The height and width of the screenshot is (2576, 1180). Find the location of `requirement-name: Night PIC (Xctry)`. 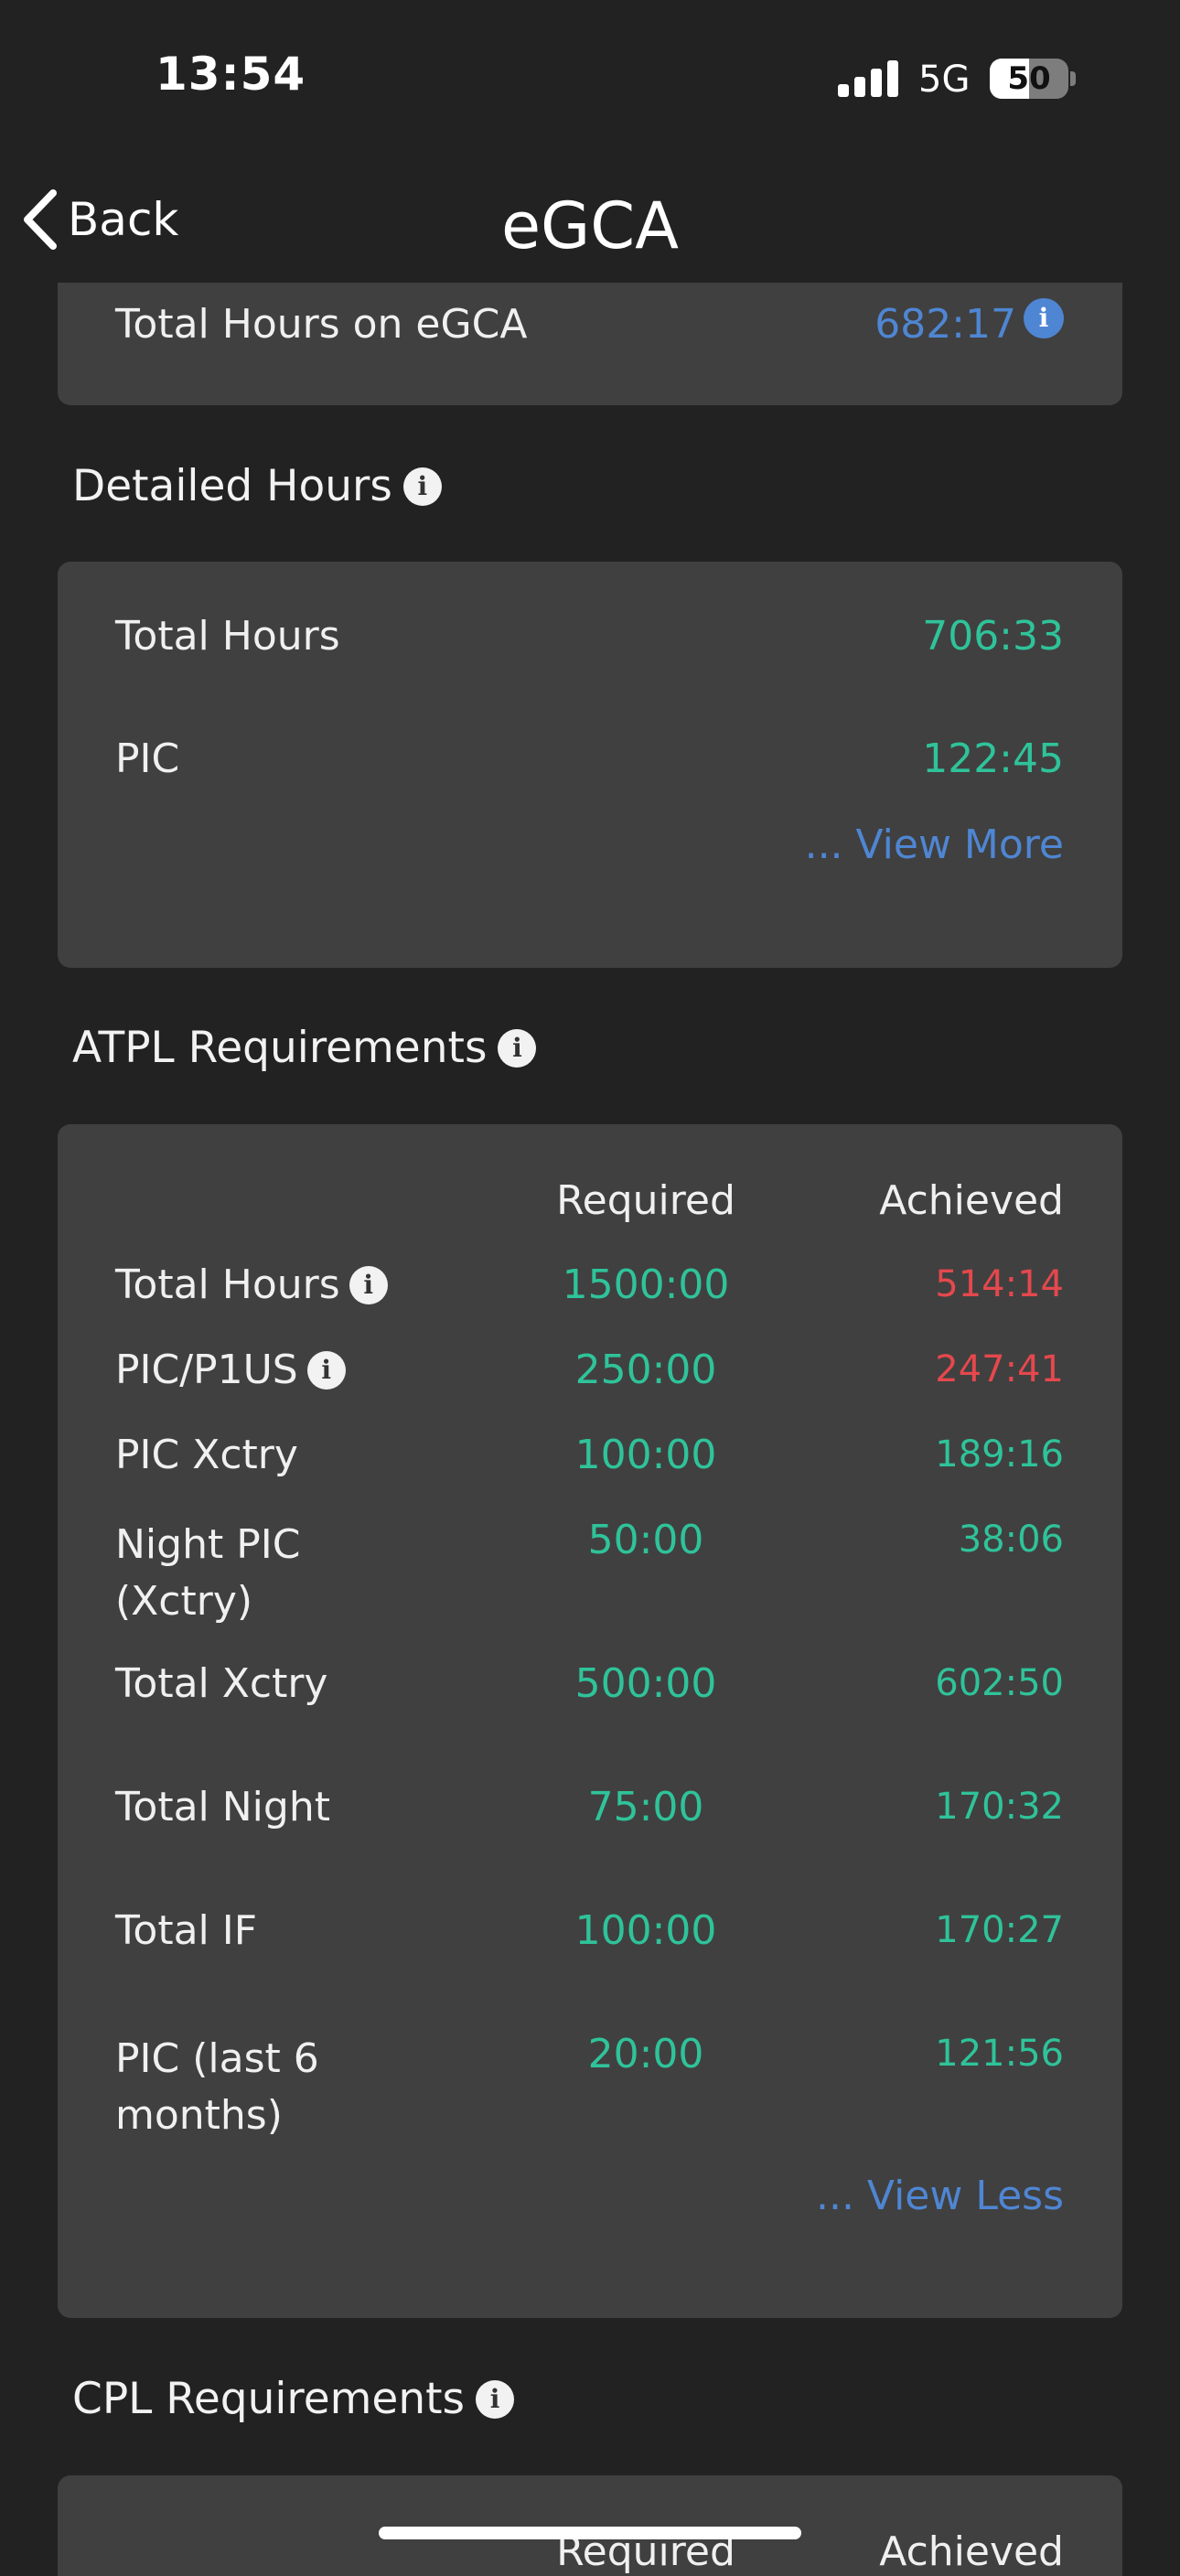

requirement-name: Night PIC (Xctry) is located at coordinates (207, 1573).